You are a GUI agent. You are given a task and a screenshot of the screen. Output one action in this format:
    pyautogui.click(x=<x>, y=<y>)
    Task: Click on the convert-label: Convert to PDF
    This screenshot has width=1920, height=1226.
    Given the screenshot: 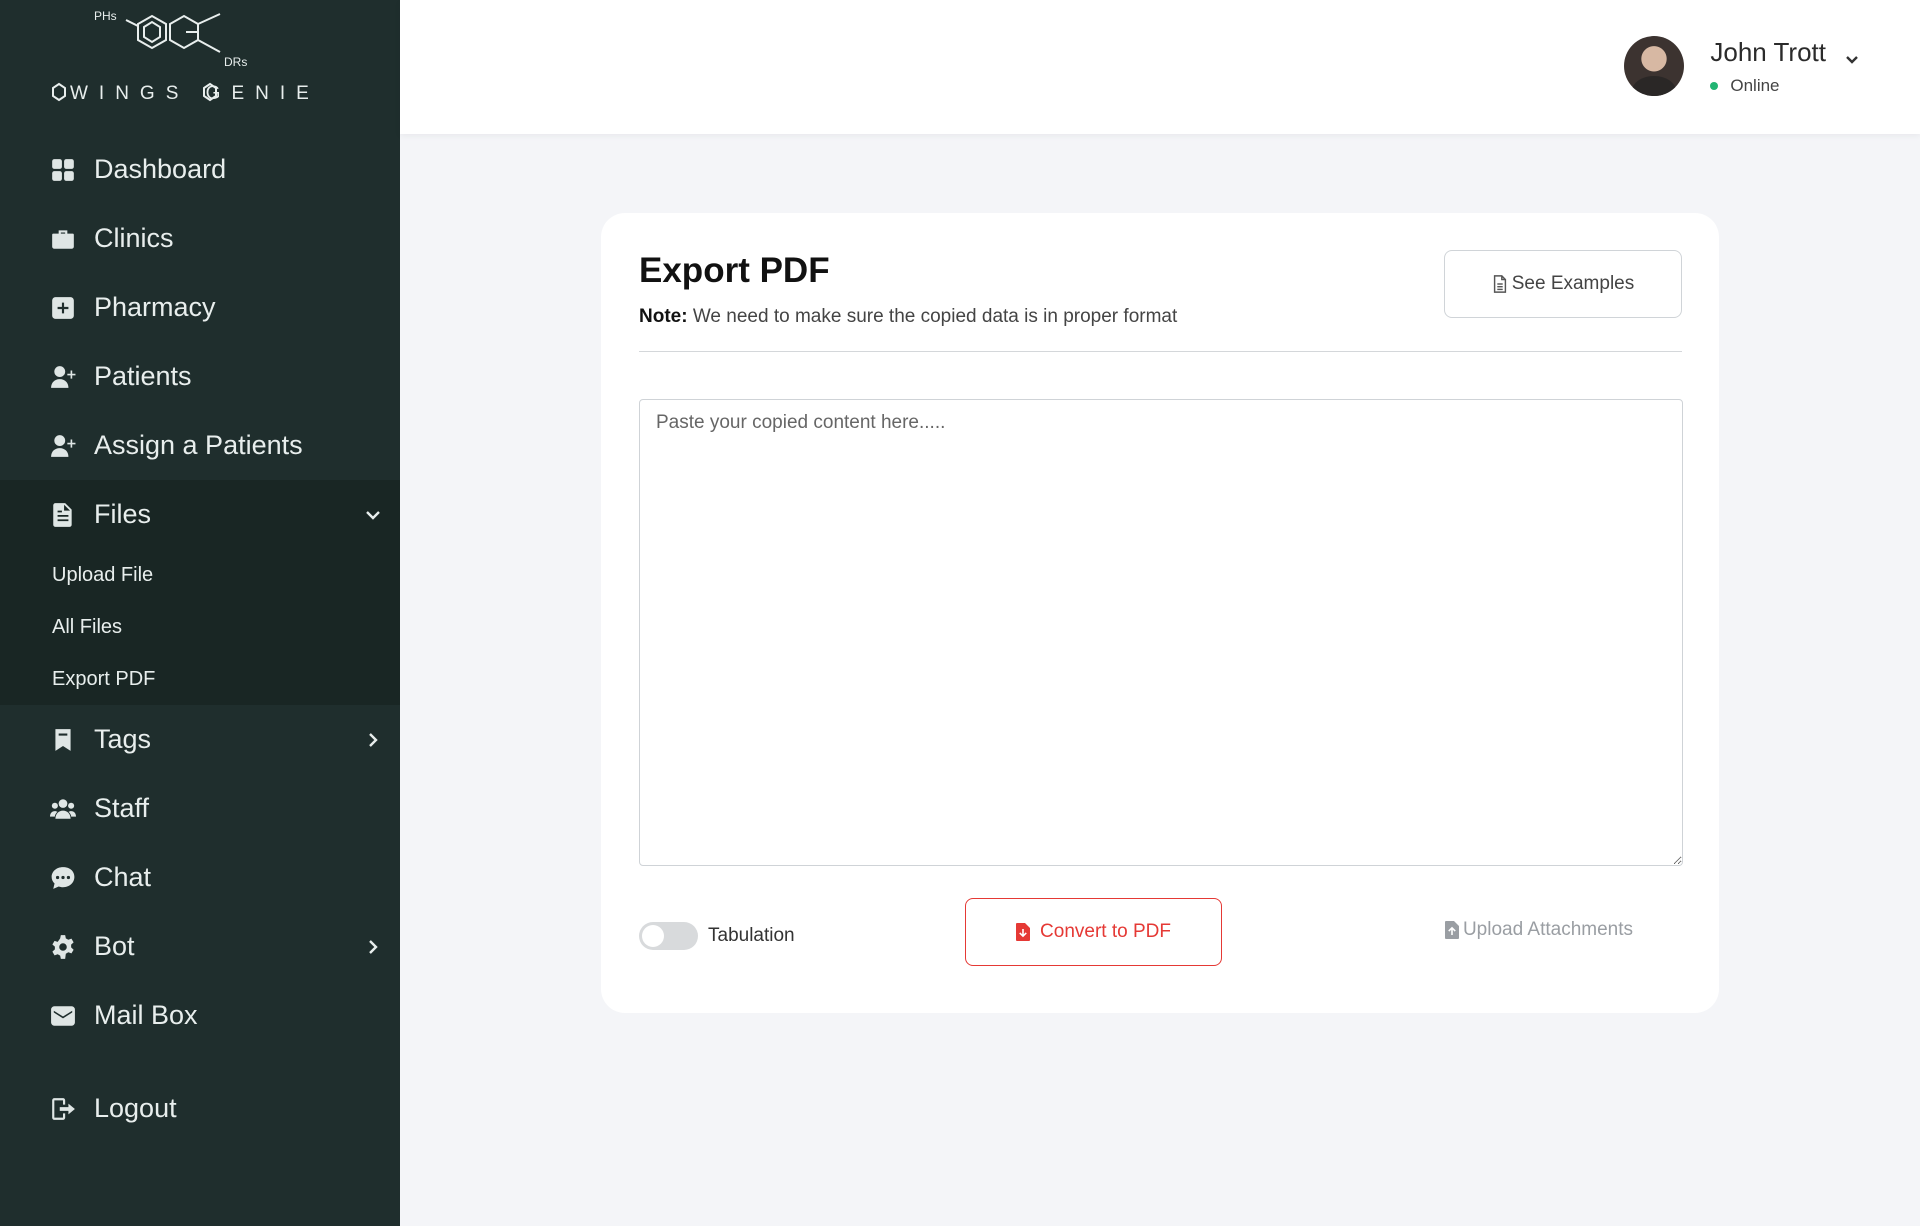 What is the action you would take?
    pyautogui.click(x=1105, y=931)
    